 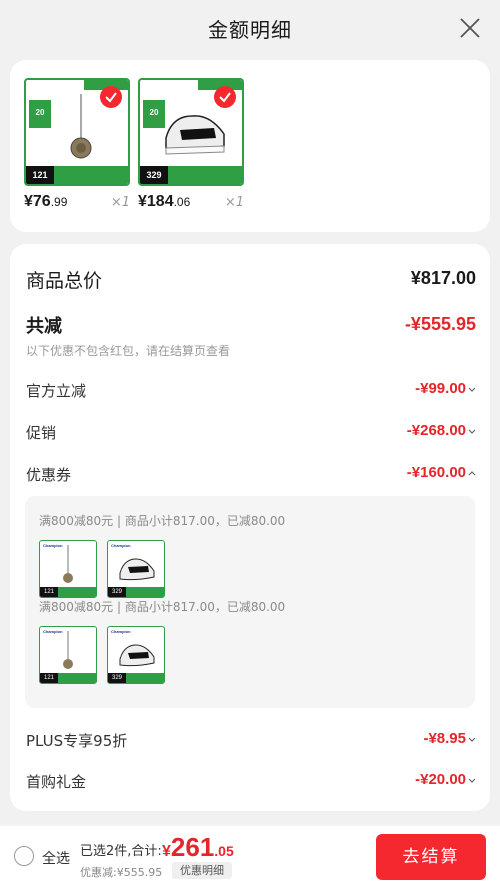 What do you see at coordinates (251, 433) in the screenshot?
I see `discount-row-promotion: 促销 -¥268.00` at bounding box center [251, 433].